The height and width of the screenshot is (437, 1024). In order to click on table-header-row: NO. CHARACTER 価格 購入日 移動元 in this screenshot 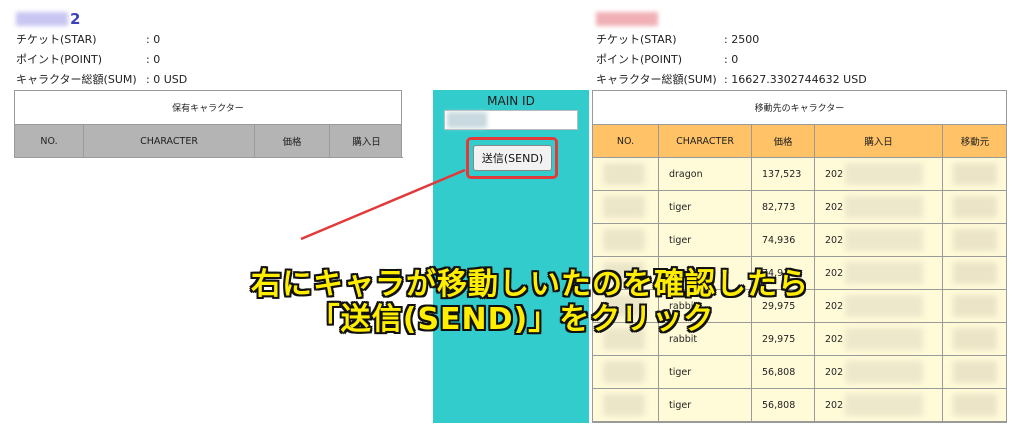, I will do `click(800, 141)`.